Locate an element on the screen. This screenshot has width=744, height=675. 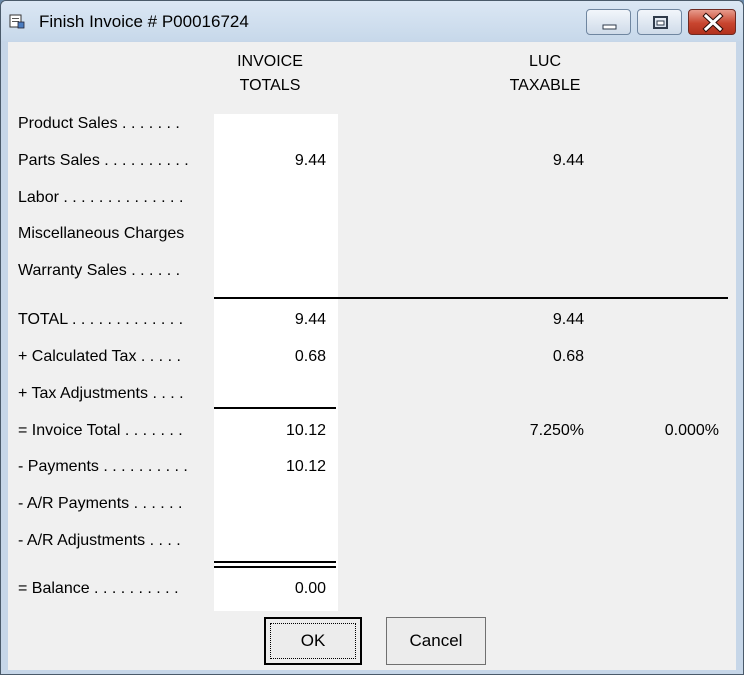
maximize-icon is located at coordinates (660, 22).